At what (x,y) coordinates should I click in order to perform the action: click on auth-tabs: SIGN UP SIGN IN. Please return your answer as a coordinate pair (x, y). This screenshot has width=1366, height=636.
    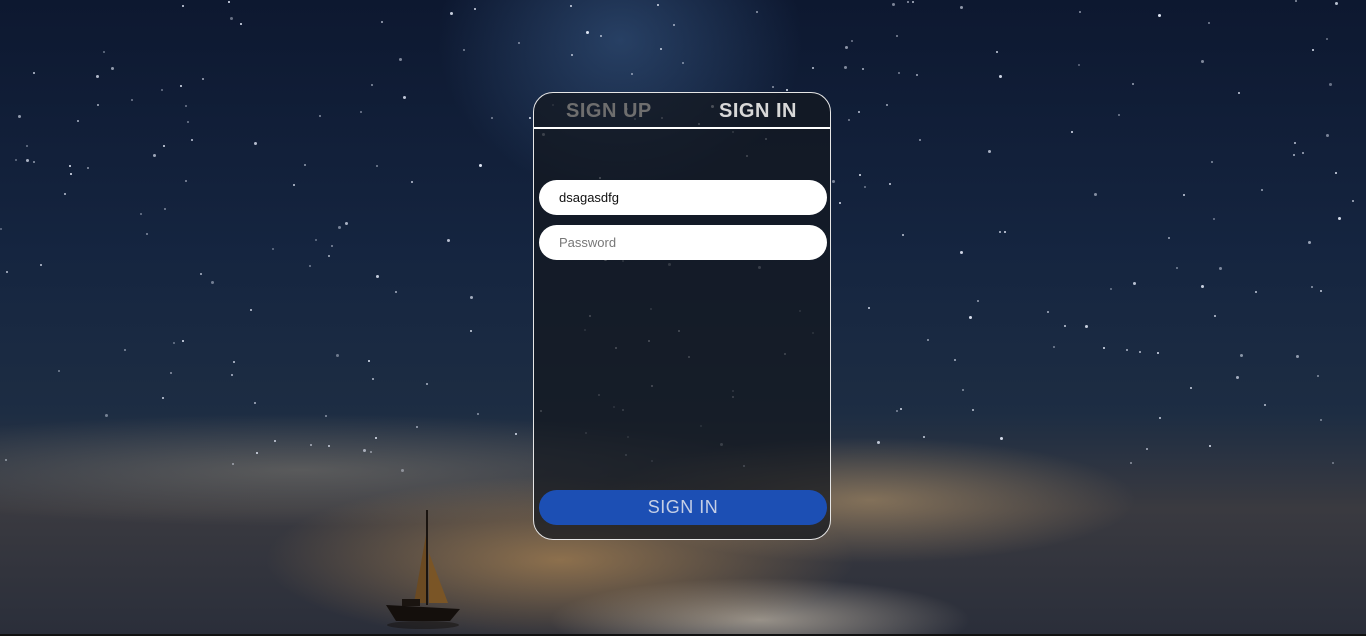
    Looking at the image, I should click on (682, 111).